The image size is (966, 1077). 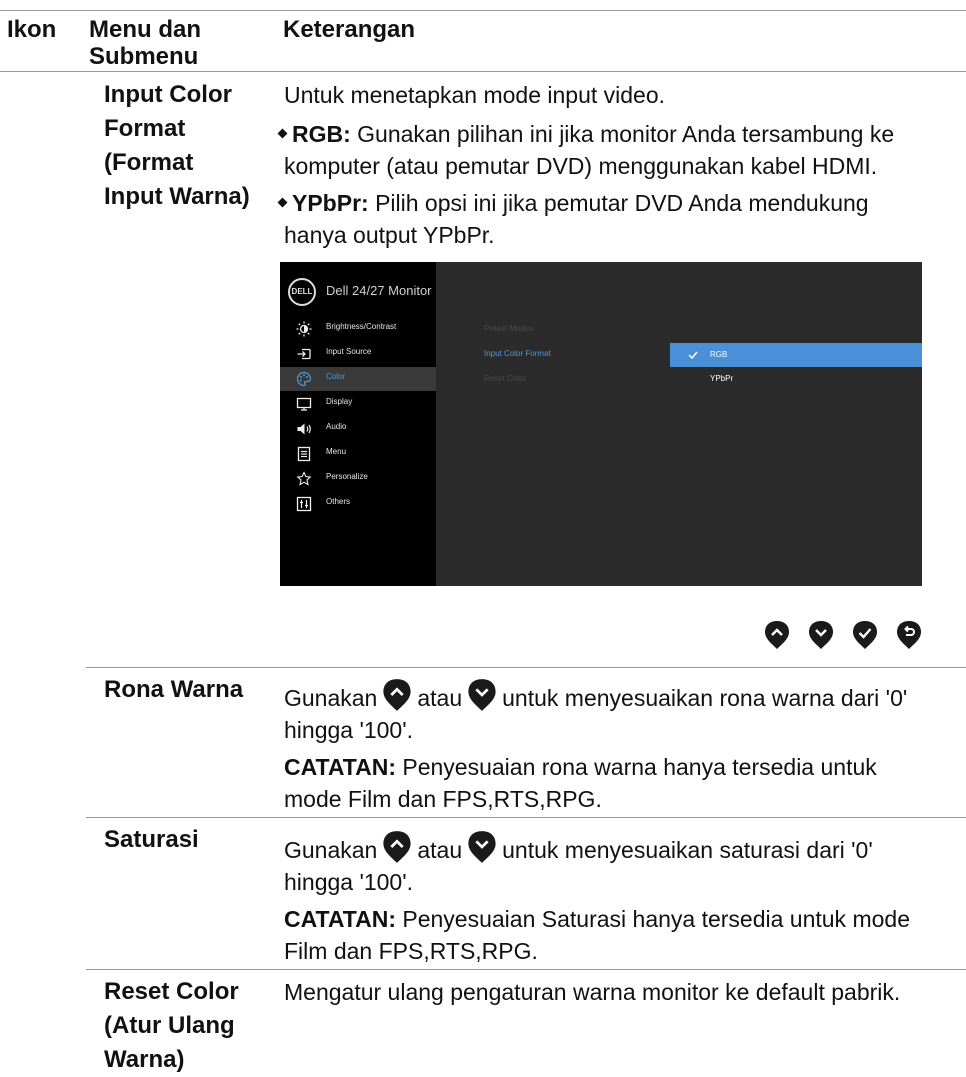 What do you see at coordinates (909, 635) in the screenshot?
I see `back-icon` at bounding box center [909, 635].